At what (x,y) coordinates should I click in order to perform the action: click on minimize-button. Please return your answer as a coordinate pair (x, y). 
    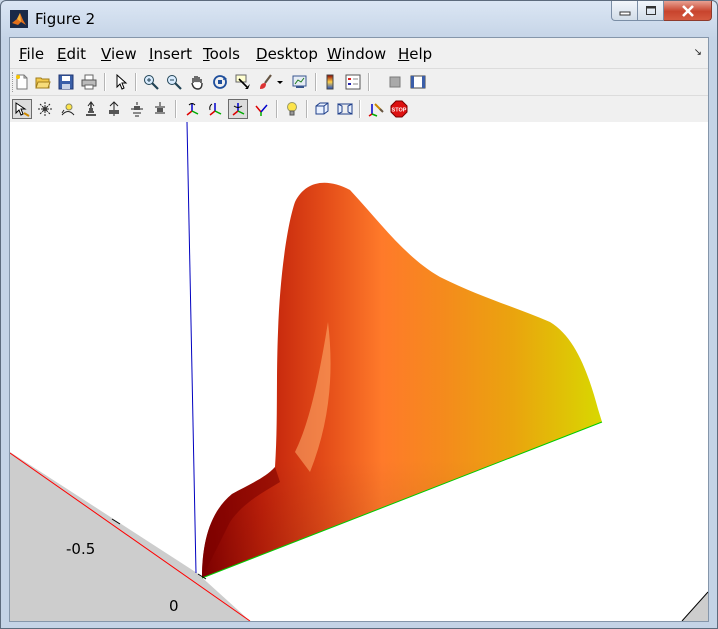
    Looking at the image, I should click on (624, 11).